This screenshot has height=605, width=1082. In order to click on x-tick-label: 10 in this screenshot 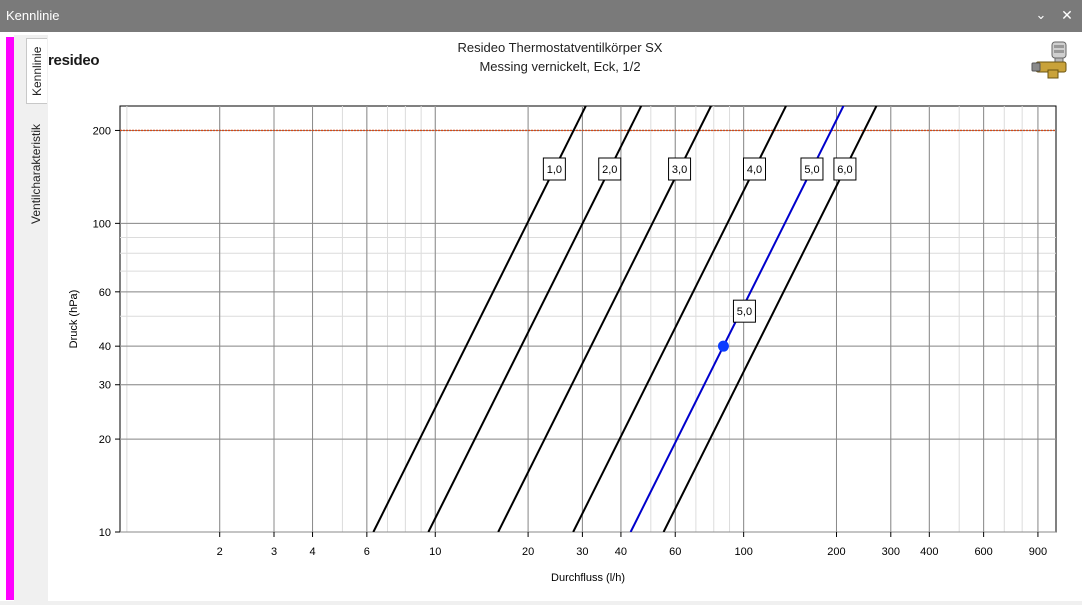, I will do `click(435, 552)`.